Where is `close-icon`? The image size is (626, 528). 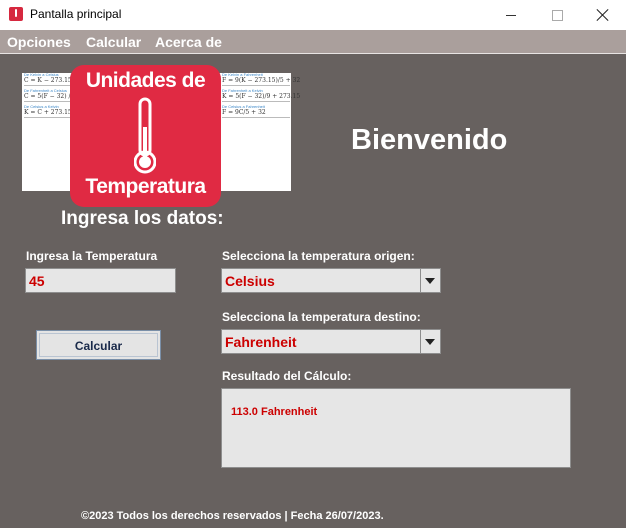 close-icon is located at coordinates (603, 15).